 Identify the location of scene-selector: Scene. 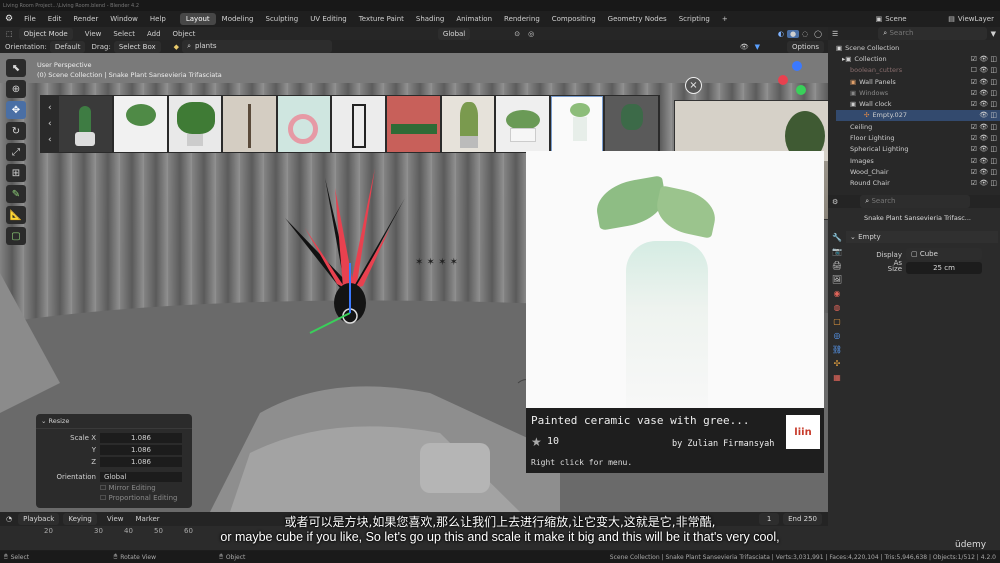
(915, 19).